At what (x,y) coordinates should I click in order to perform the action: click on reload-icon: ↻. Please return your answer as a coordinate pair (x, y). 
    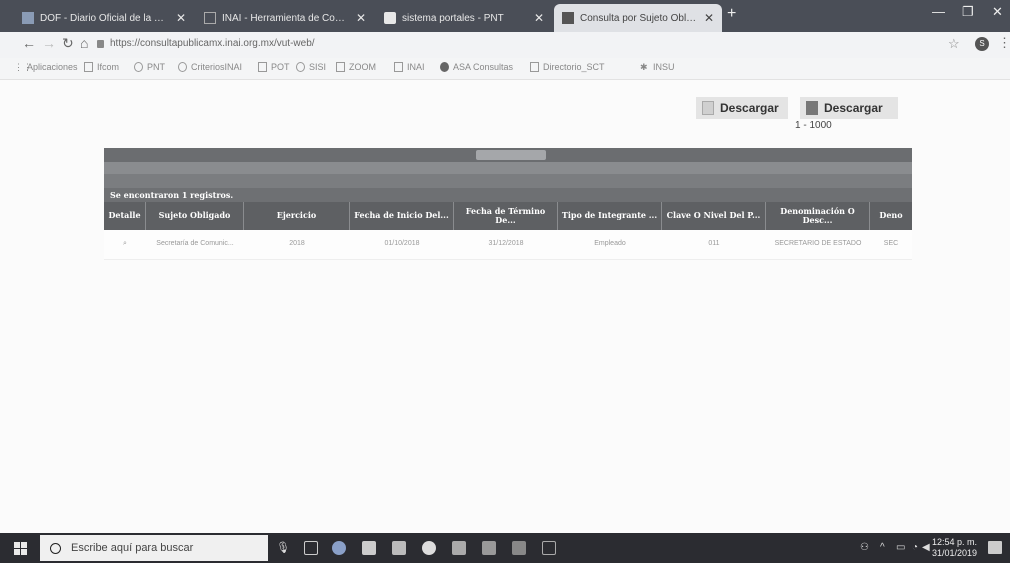
    Looking at the image, I should click on (68, 43).